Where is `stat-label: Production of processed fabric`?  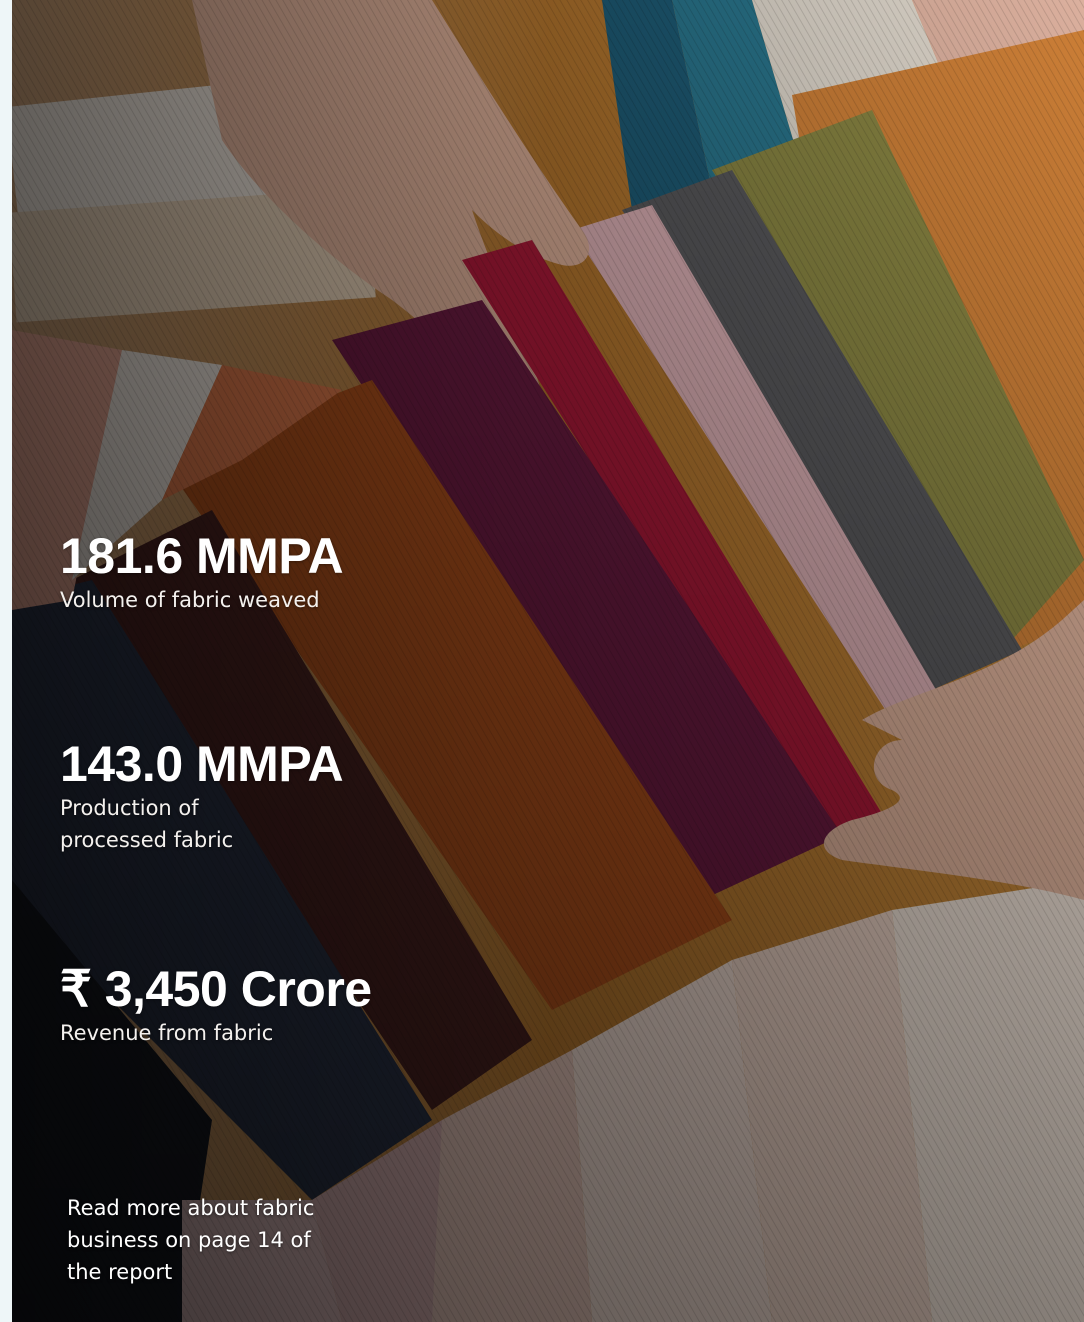
stat-label: Production of processed fabric is located at coordinates (147, 824).